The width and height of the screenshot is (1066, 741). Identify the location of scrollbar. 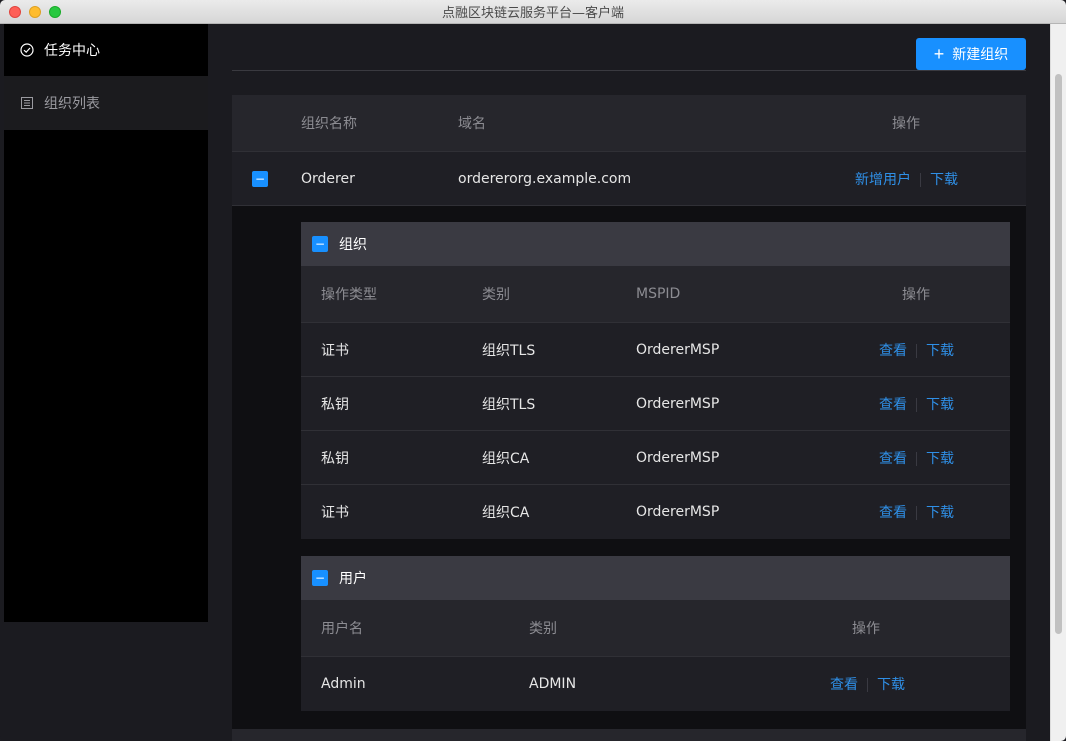
(1058, 382).